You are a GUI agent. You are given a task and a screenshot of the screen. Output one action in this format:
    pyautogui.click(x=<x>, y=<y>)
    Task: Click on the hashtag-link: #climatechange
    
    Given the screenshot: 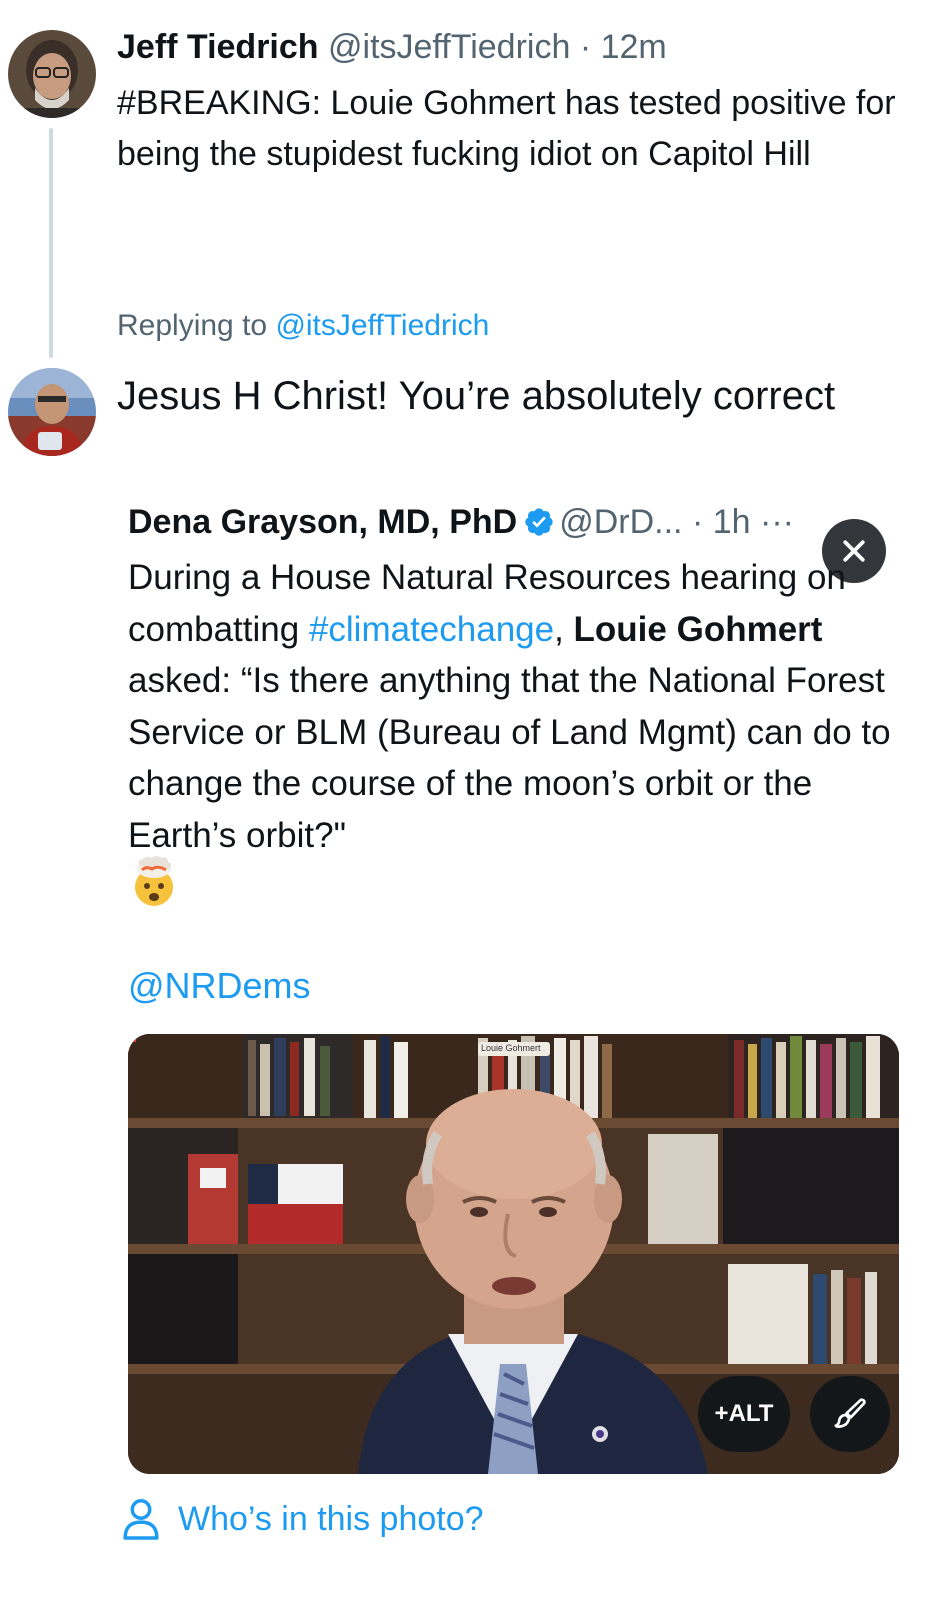 What is the action you would take?
    pyautogui.click(x=431, y=629)
    